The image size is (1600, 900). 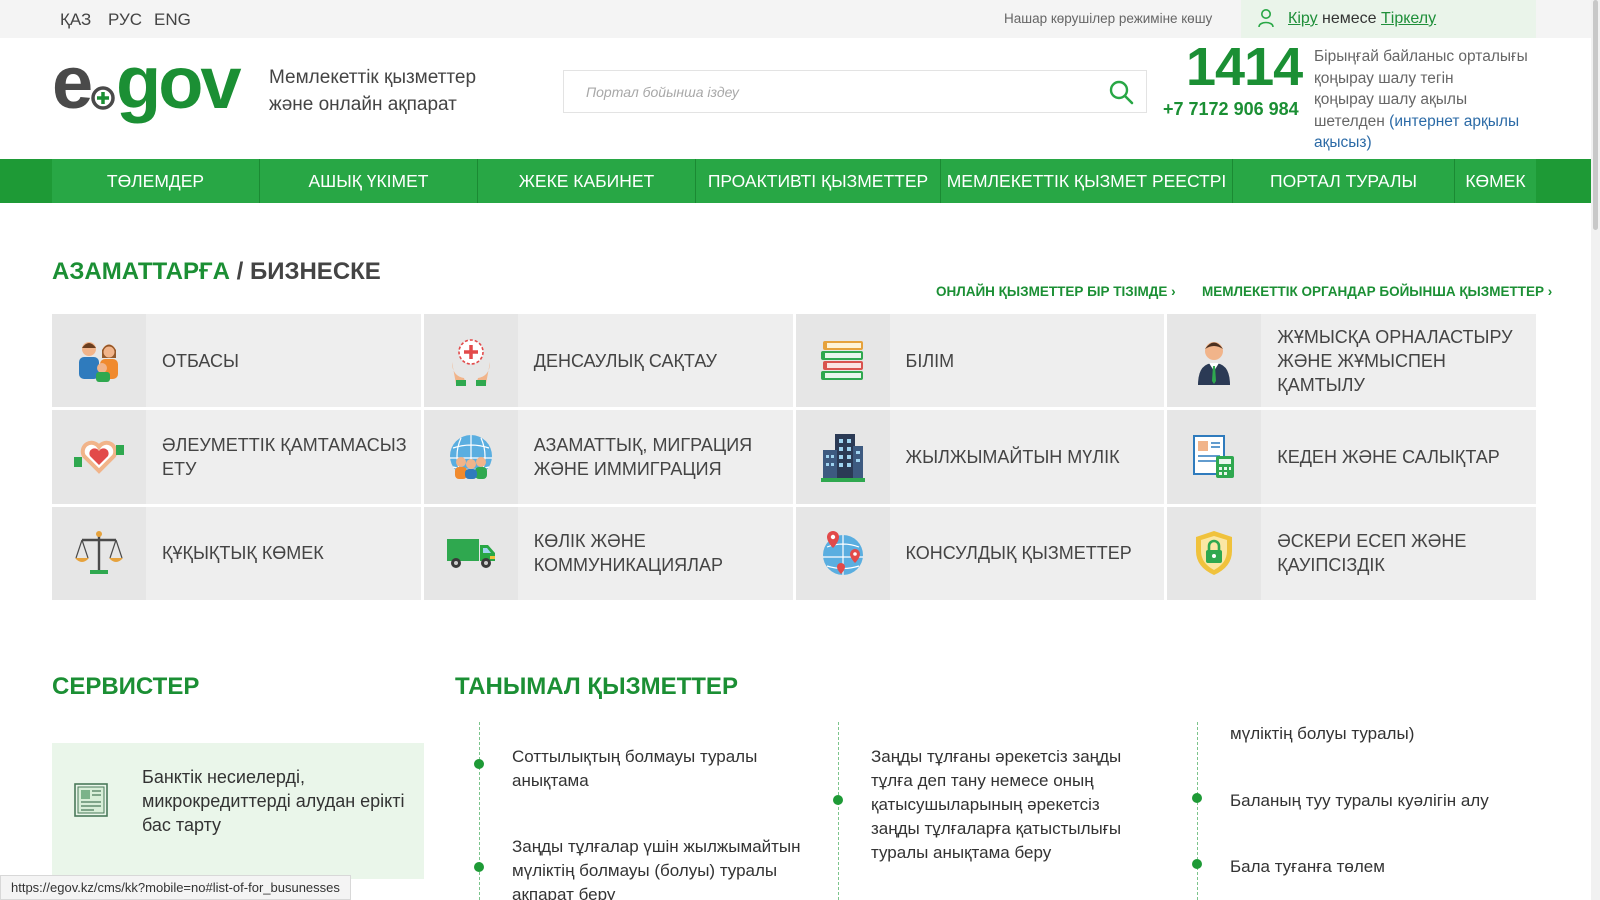 I want to click on category-label: Консулдық қызметтер, so click(x=1018, y=553).